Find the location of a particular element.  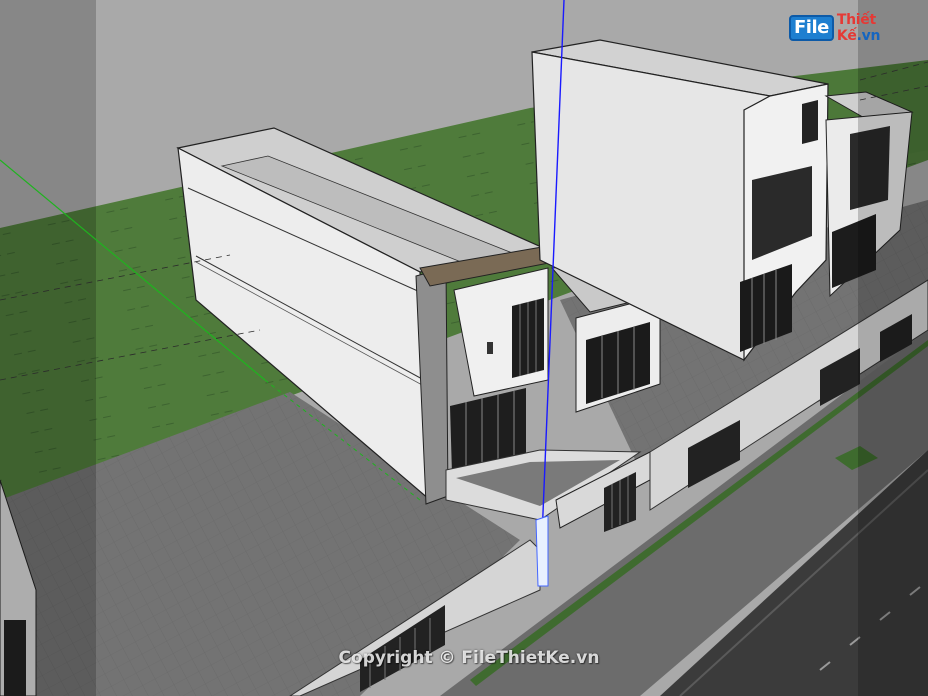

copyright-watermark: Copyright © FileThietKe.vn is located at coordinates (464, 658).